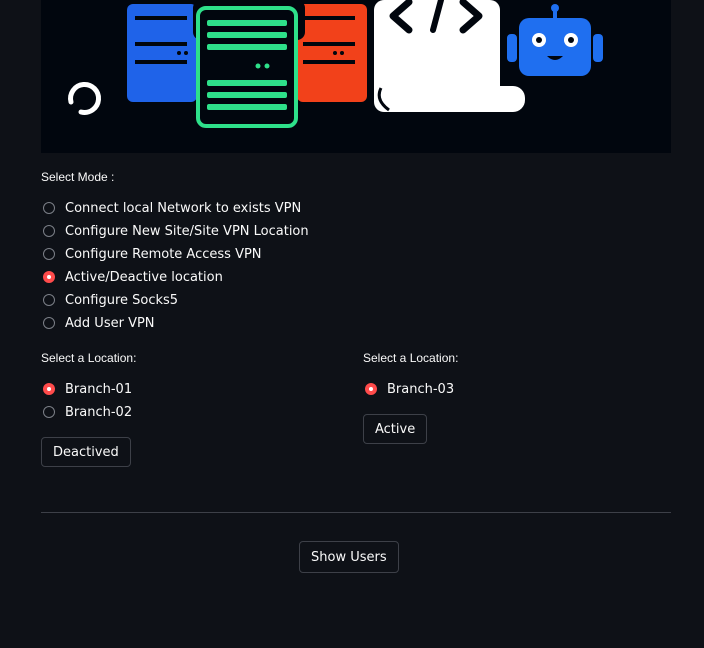 The height and width of the screenshot is (648, 704). I want to click on red-server-icon, so click(332, 53).